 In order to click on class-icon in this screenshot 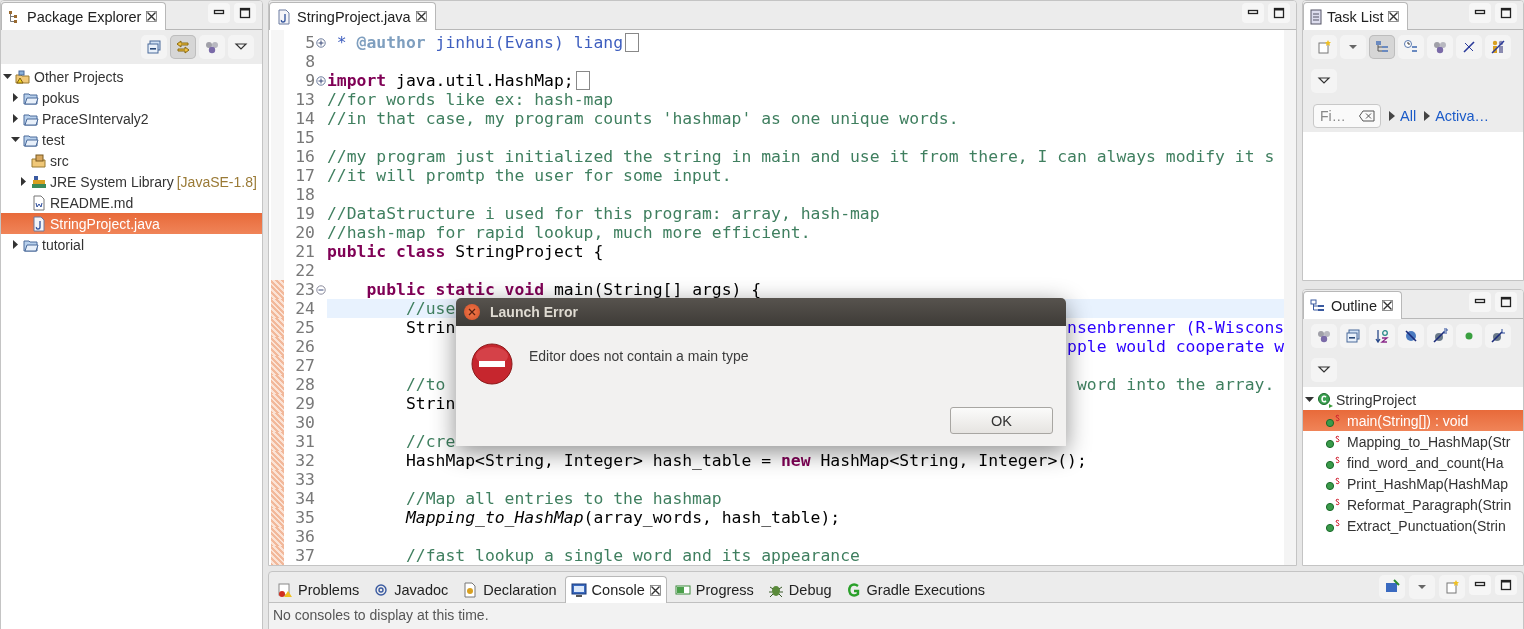, I will do `click(1325, 399)`.